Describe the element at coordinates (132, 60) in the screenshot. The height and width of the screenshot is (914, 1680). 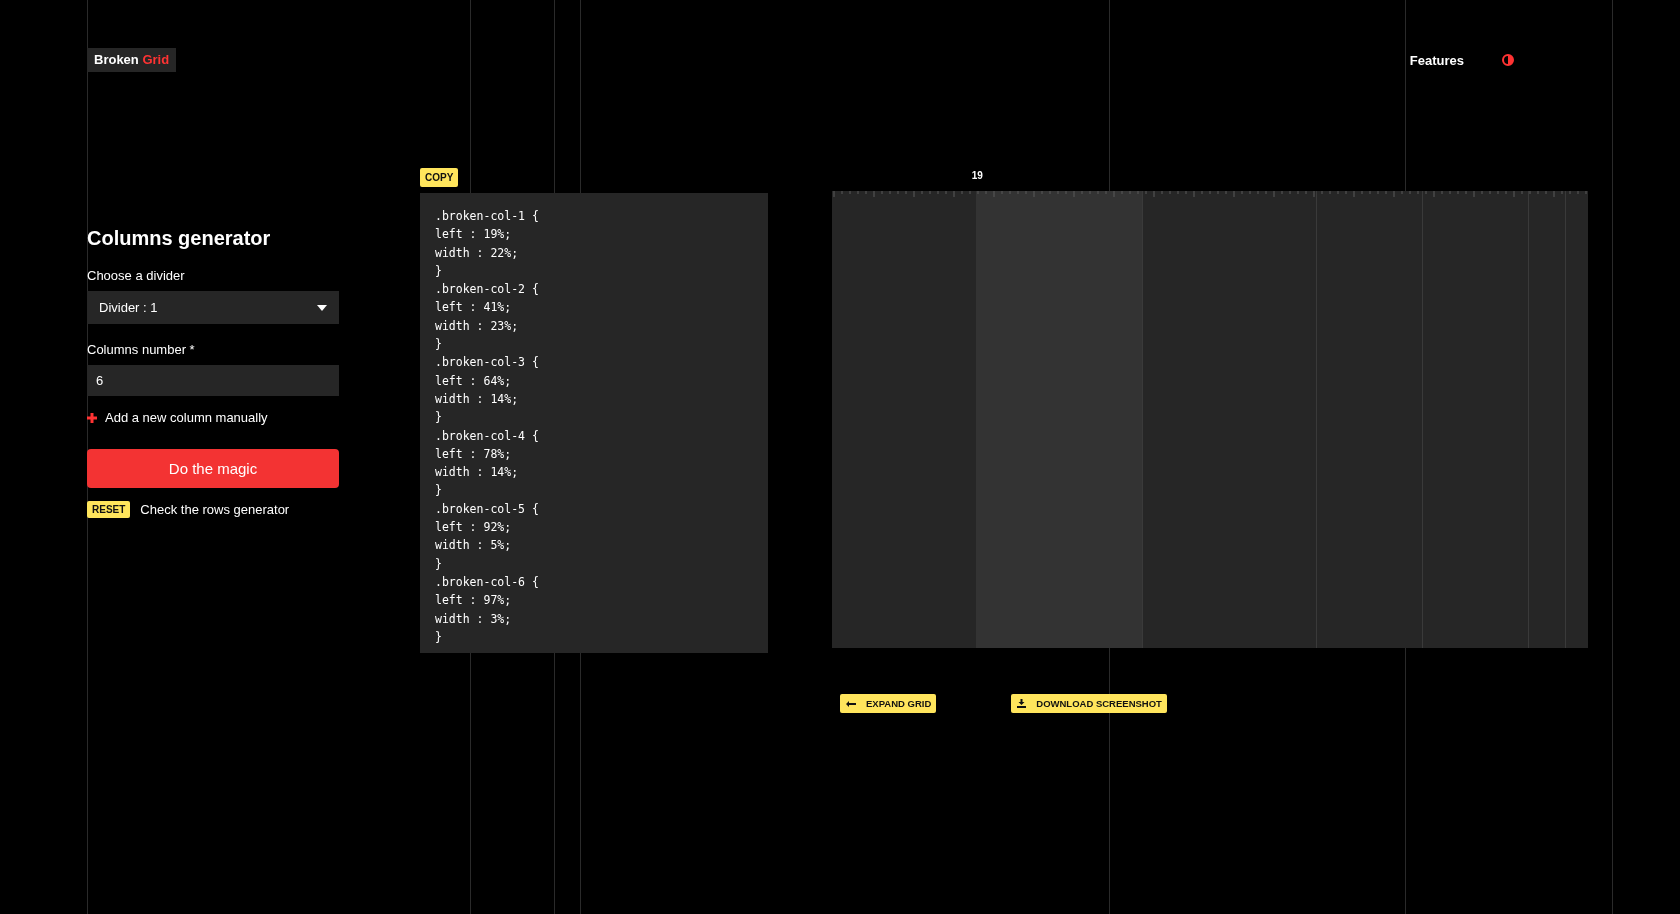
I see `logo: Broken Grid` at that location.